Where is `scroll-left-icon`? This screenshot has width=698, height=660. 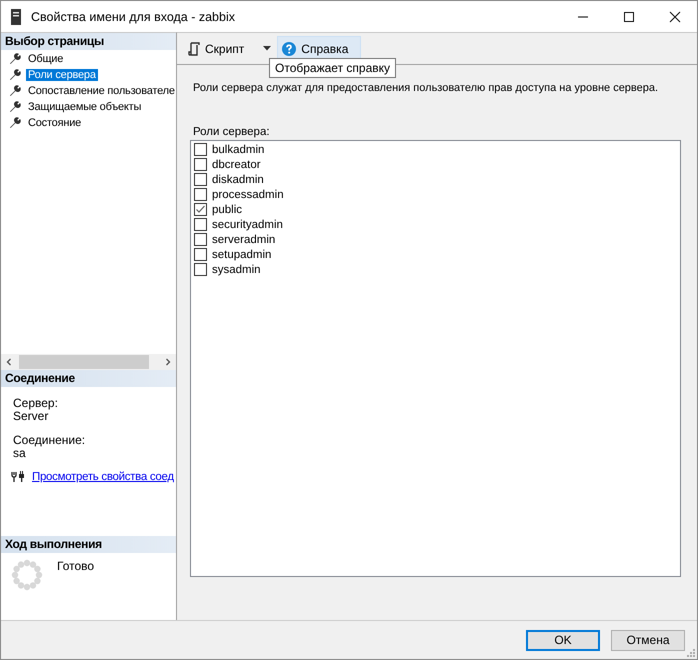 scroll-left-icon is located at coordinates (9, 362).